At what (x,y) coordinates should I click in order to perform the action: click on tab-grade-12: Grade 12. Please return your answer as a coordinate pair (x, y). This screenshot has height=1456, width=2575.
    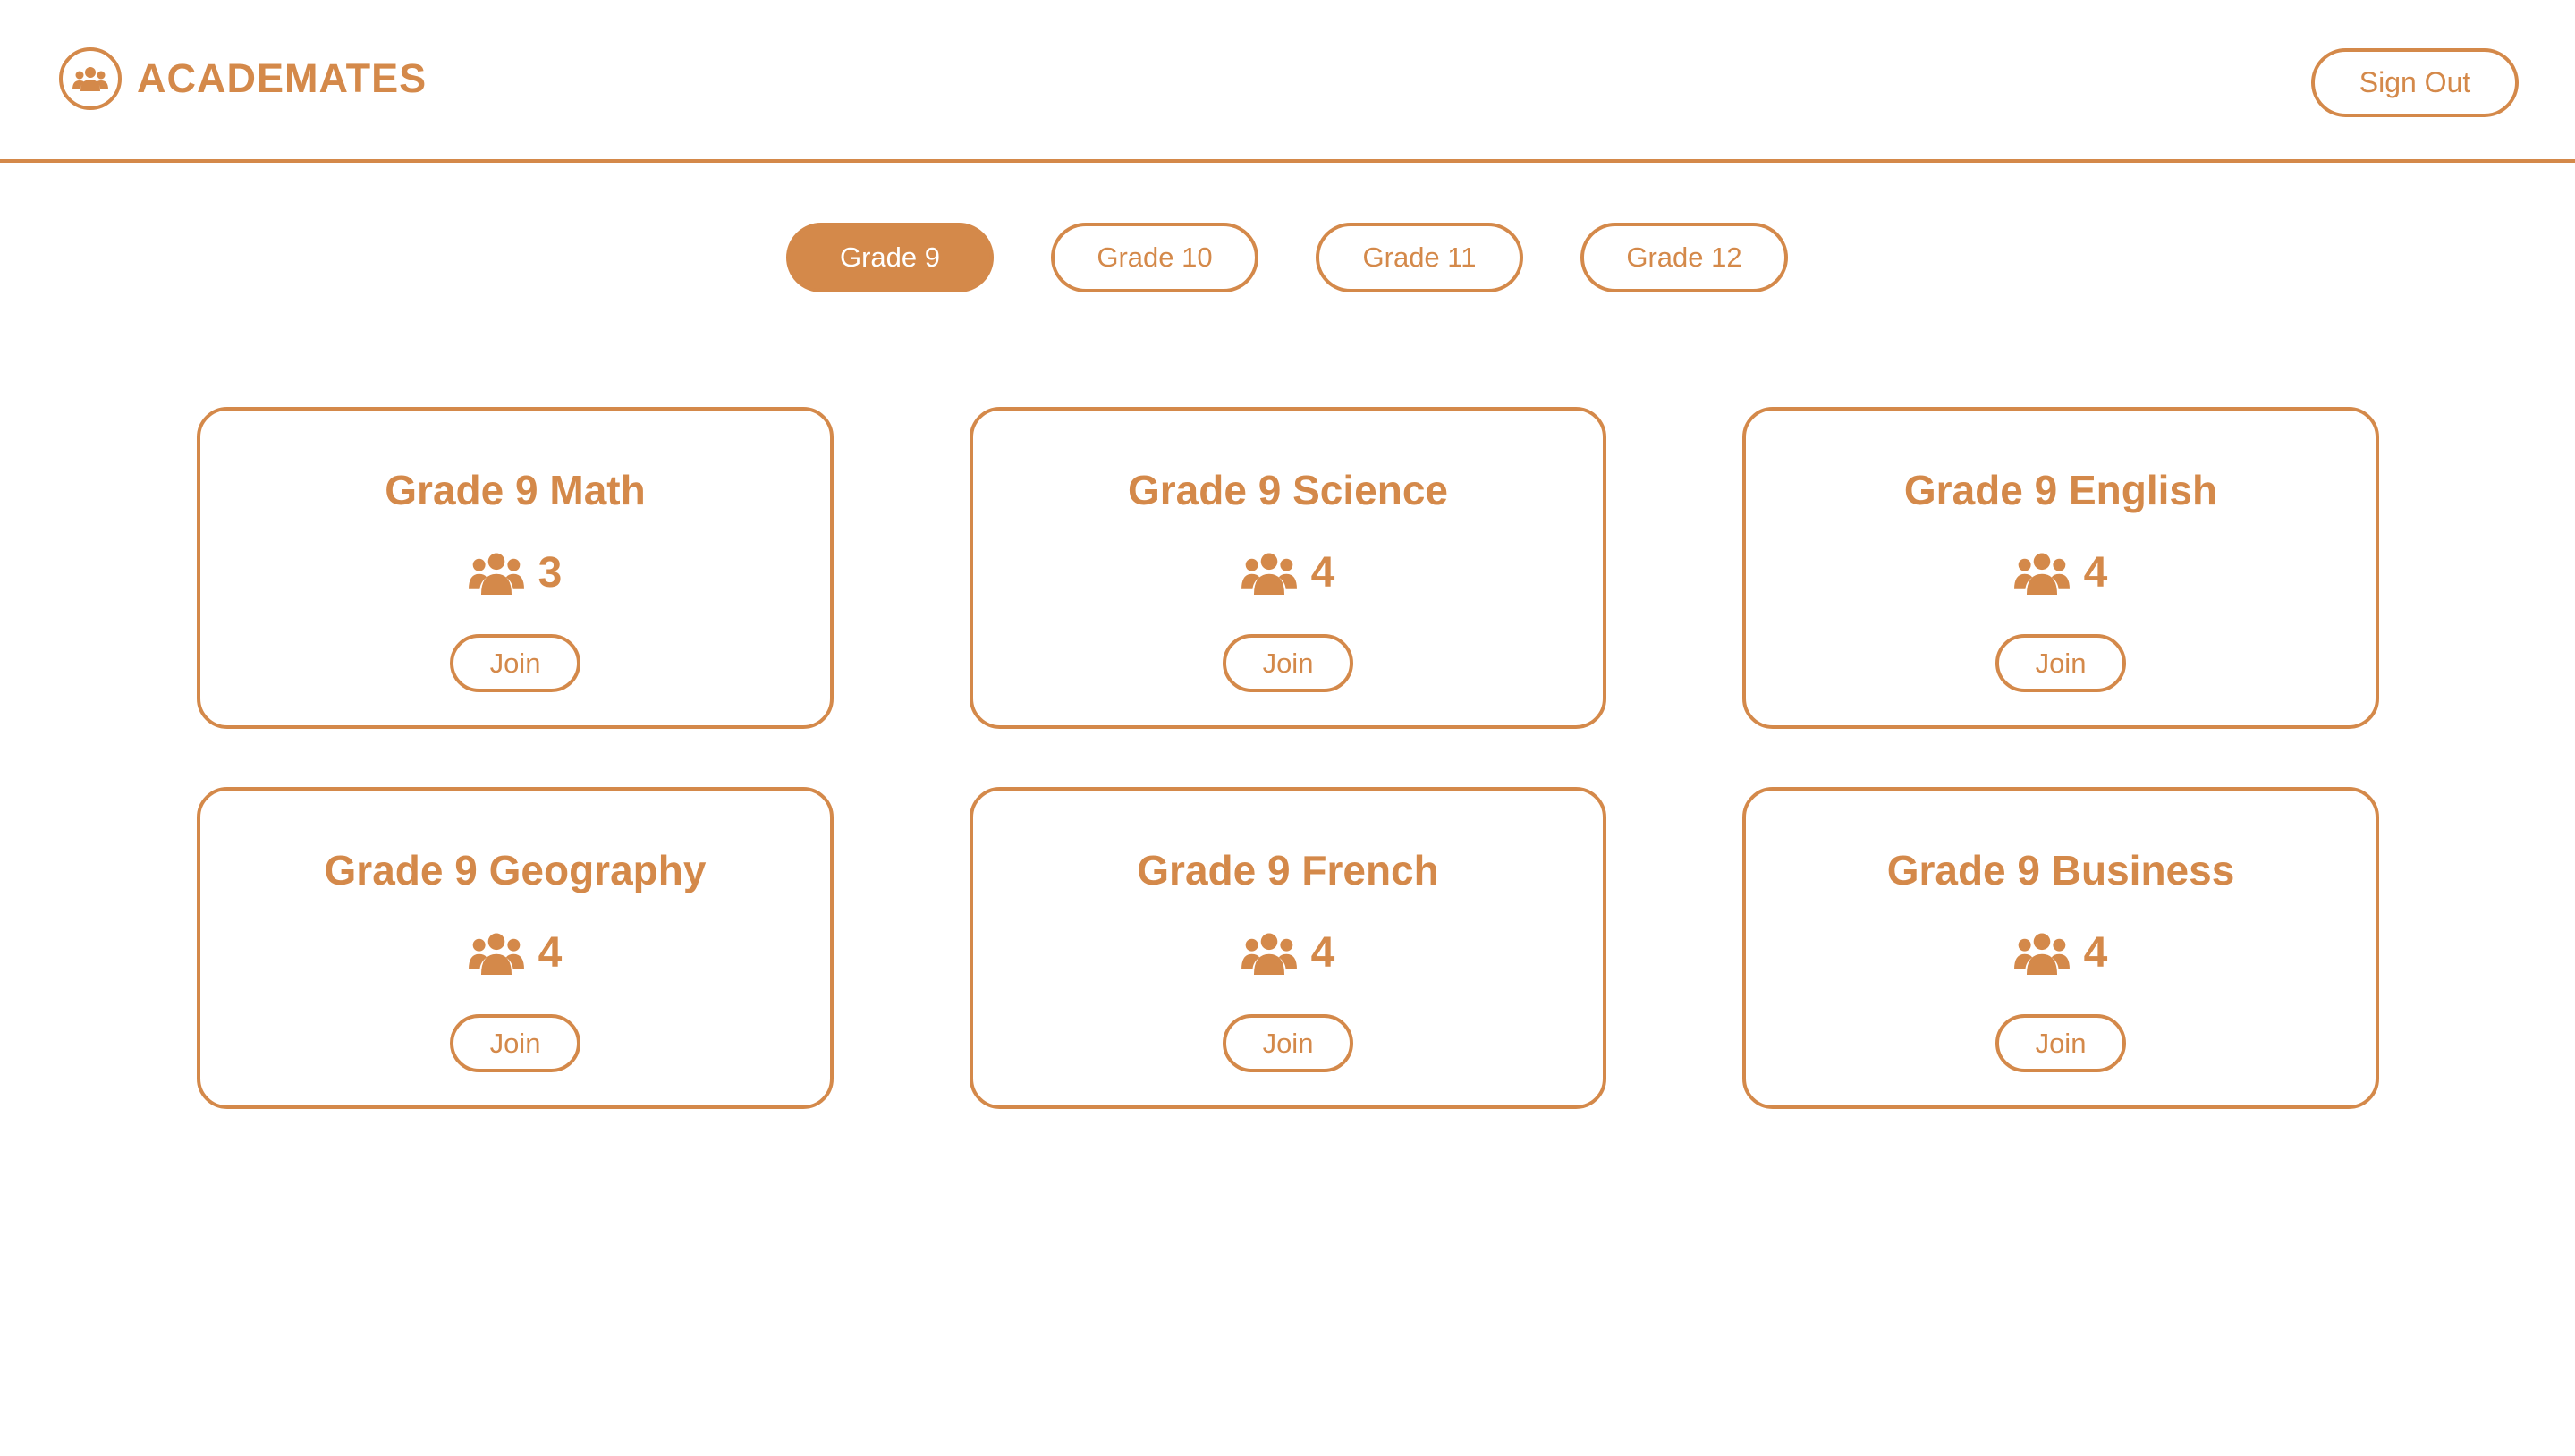
    Looking at the image, I should click on (1684, 257).